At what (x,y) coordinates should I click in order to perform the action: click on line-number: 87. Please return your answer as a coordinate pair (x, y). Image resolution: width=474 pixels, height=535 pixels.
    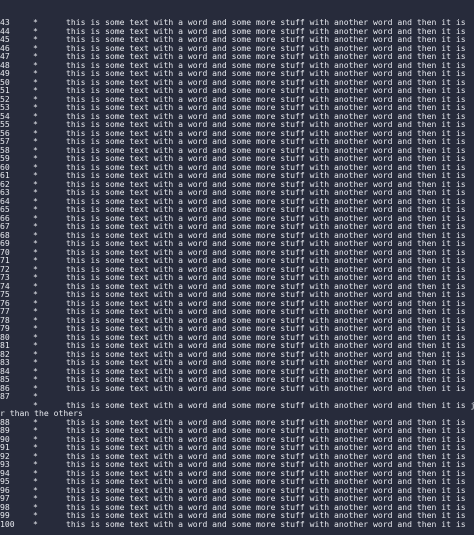
    Looking at the image, I should click on (5, 396).